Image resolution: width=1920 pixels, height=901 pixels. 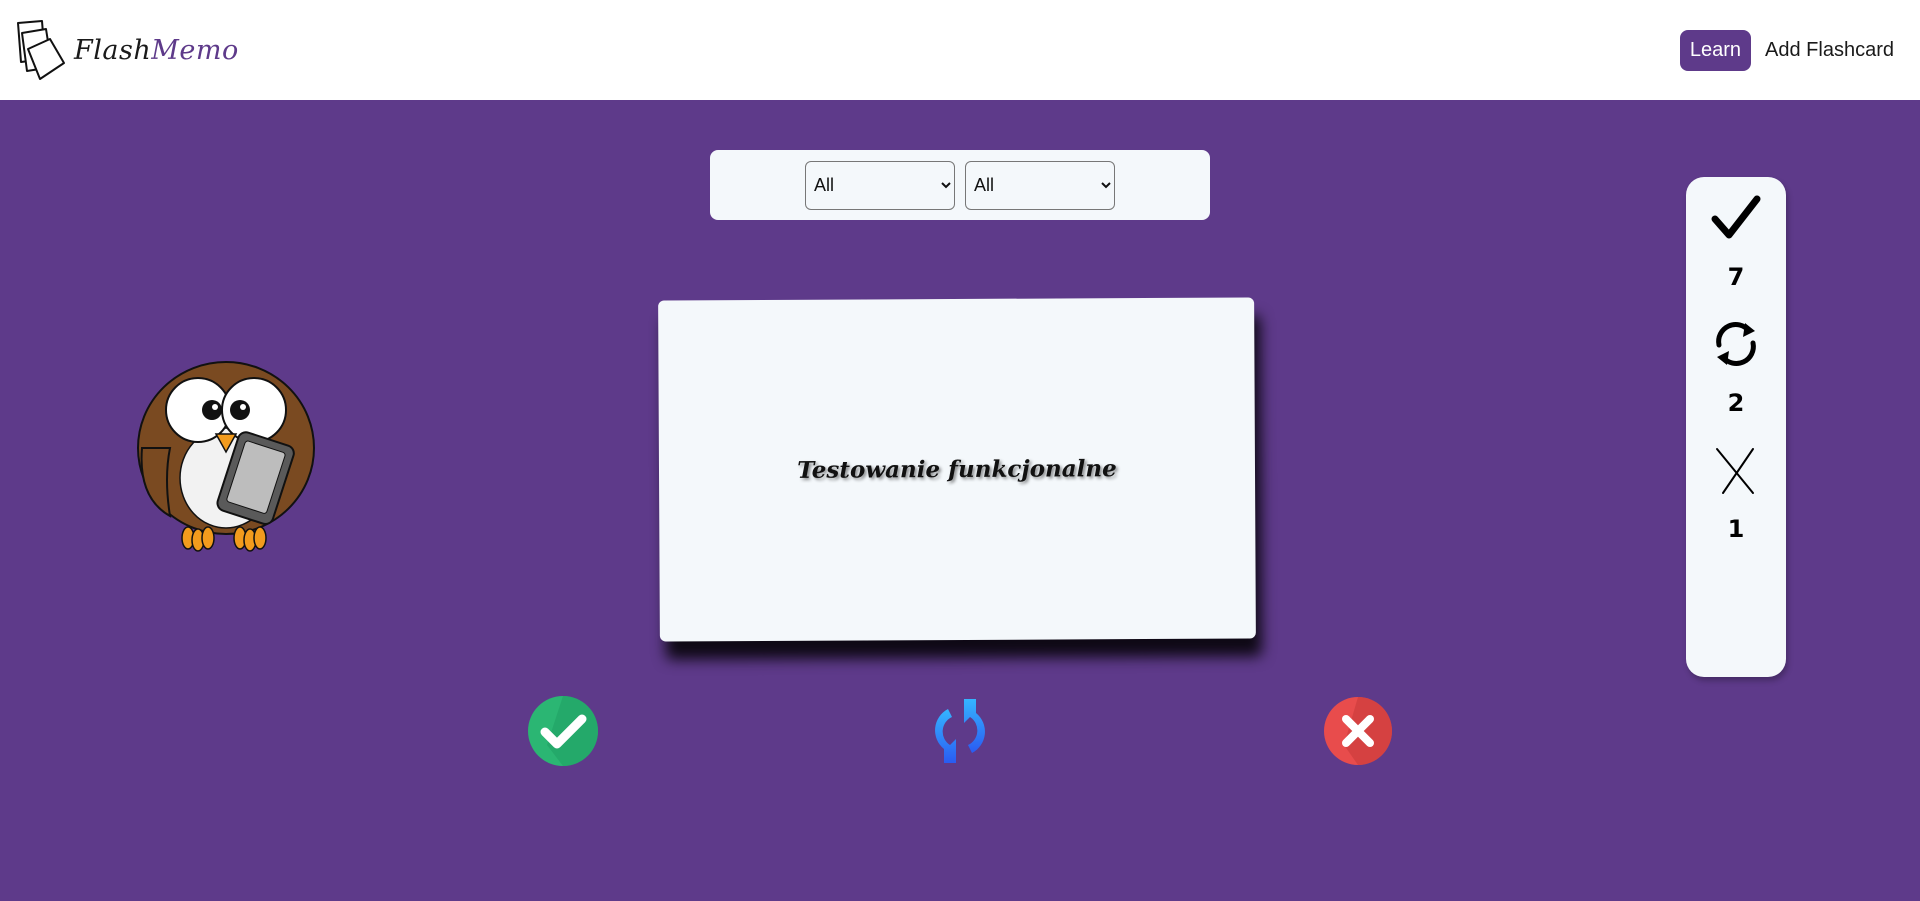 I want to click on main-nav: Learn Add Flashcard, so click(x=1786, y=50).